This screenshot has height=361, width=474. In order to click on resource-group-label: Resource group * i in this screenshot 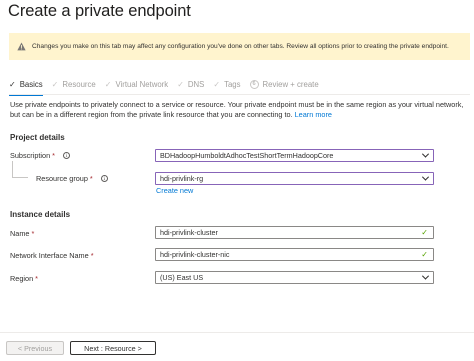, I will do `click(72, 178)`.